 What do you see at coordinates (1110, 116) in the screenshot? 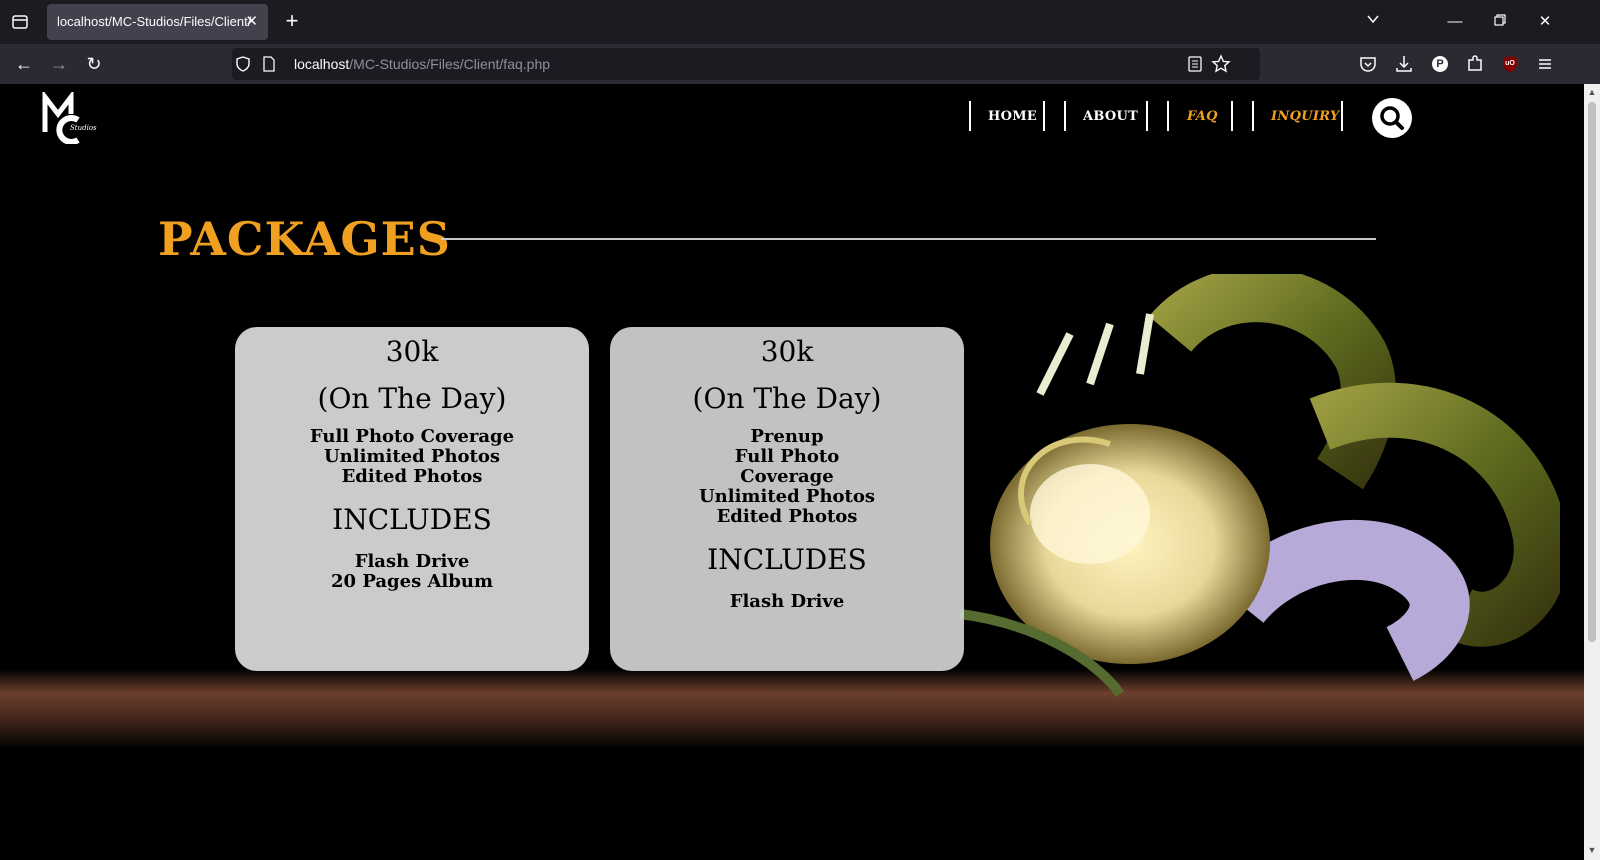
I see `nav-about-link: ABOUT` at bounding box center [1110, 116].